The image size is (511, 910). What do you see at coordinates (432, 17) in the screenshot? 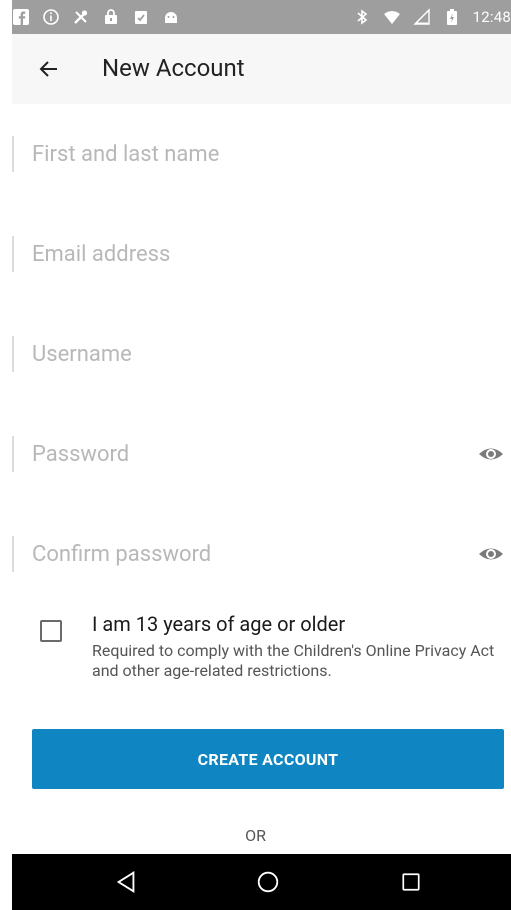
I see `status-right-icons: 12:48` at bounding box center [432, 17].